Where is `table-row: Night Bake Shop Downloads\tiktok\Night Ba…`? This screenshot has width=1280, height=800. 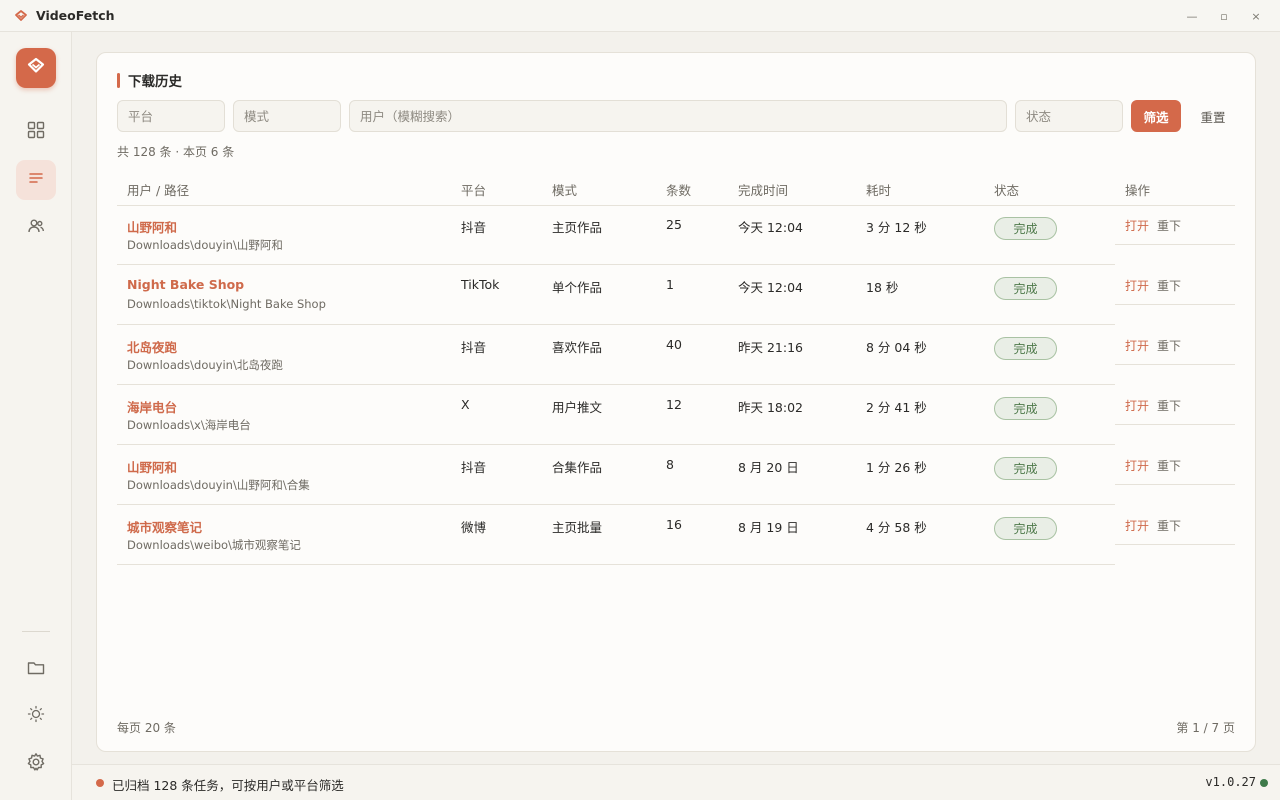
table-row: Night Bake Shop Downloads\tiktok\Night Ba… is located at coordinates (616, 295).